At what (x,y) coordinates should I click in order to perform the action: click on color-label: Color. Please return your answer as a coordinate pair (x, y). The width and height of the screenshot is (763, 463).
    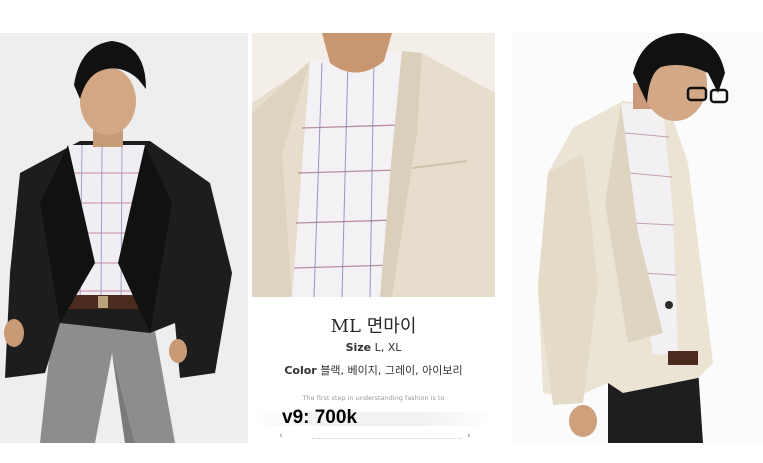
    Looking at the image, I should click on (300, 370).